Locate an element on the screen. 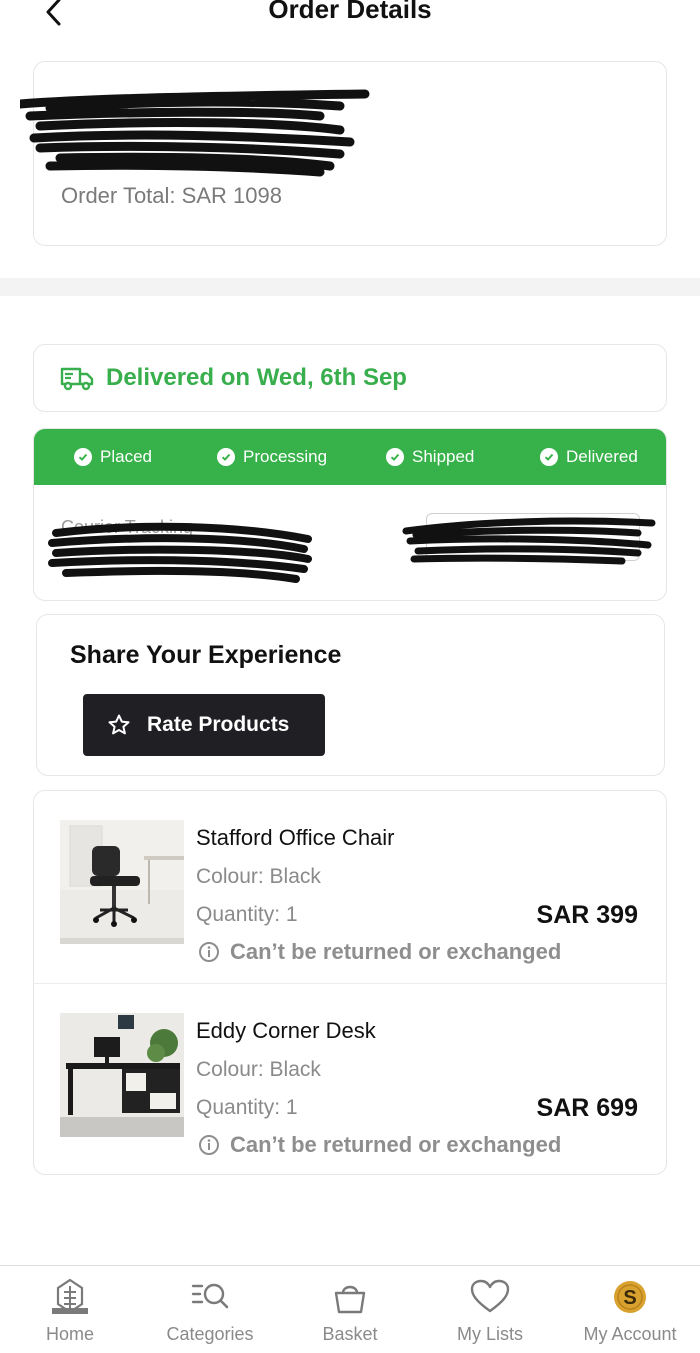  tab-label: My Account is located at coordinates (630, 1334).